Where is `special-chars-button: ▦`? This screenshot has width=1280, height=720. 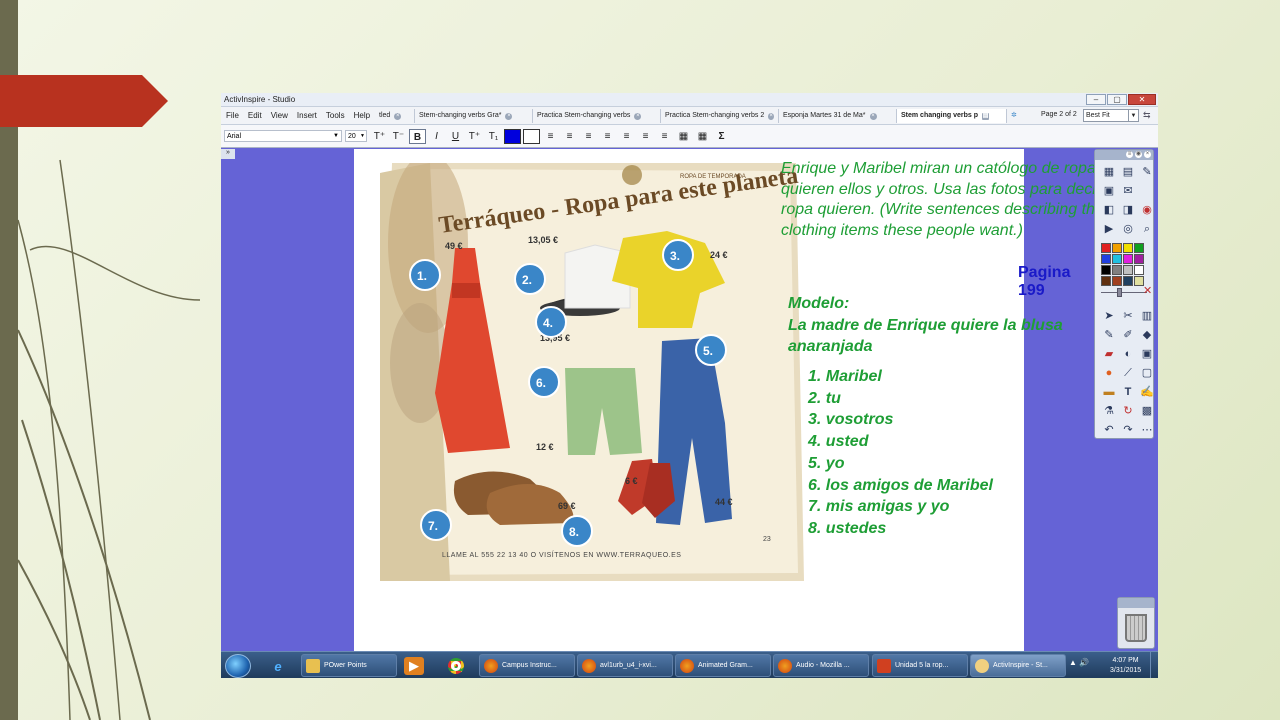
special-chars-button: ▦ is located at coordinates (702, 136).